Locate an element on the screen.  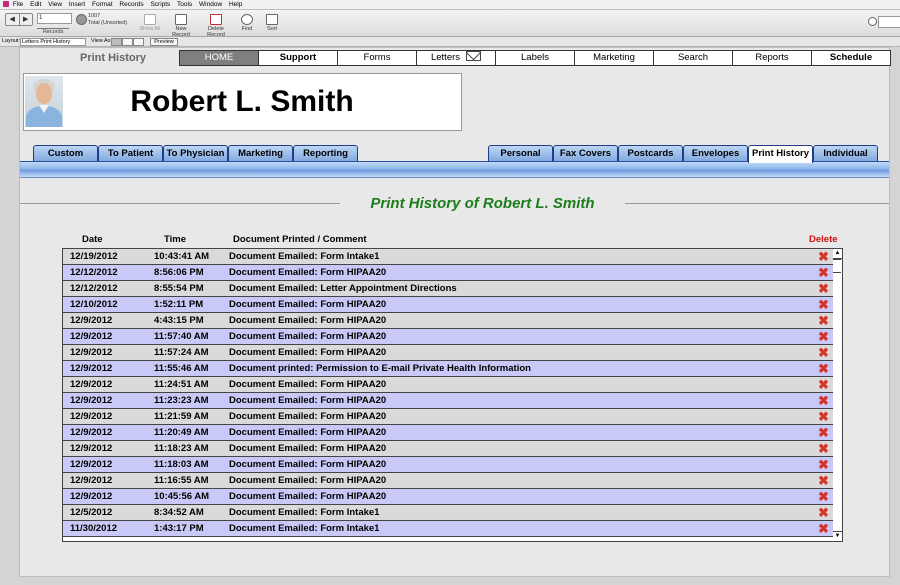
menu-format: Format is located at coordinates (102, 4).